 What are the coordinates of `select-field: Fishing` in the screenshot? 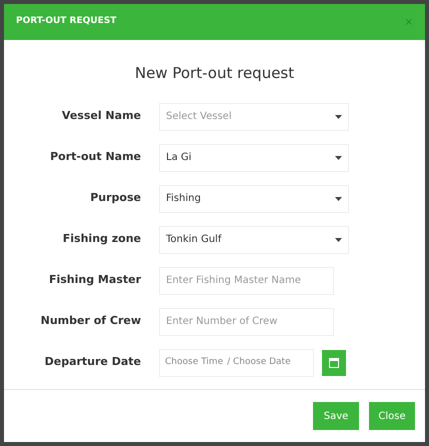 It's located at (254, 198).